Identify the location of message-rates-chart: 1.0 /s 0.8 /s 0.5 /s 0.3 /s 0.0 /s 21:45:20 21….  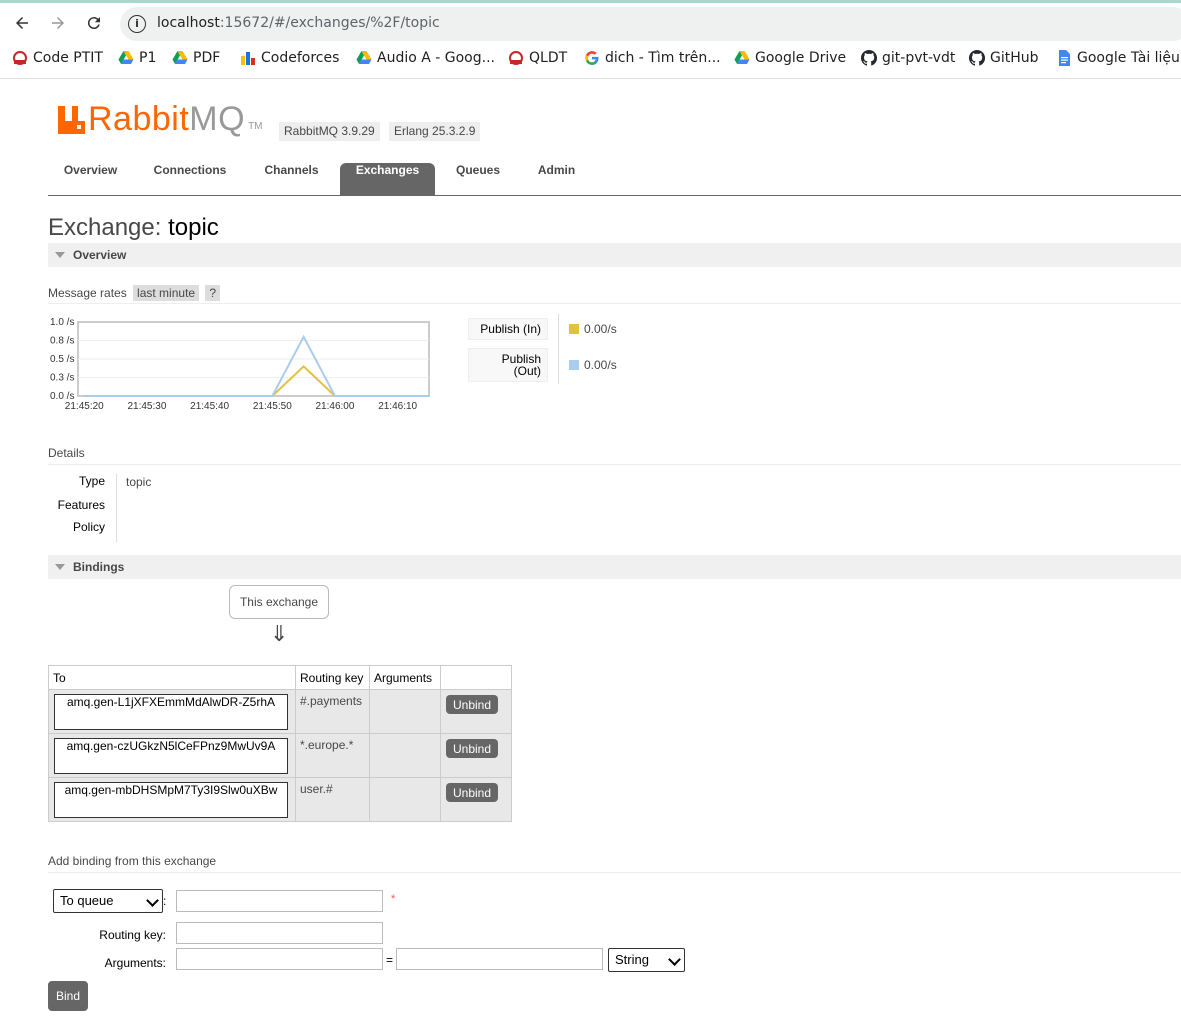
(243, 364).